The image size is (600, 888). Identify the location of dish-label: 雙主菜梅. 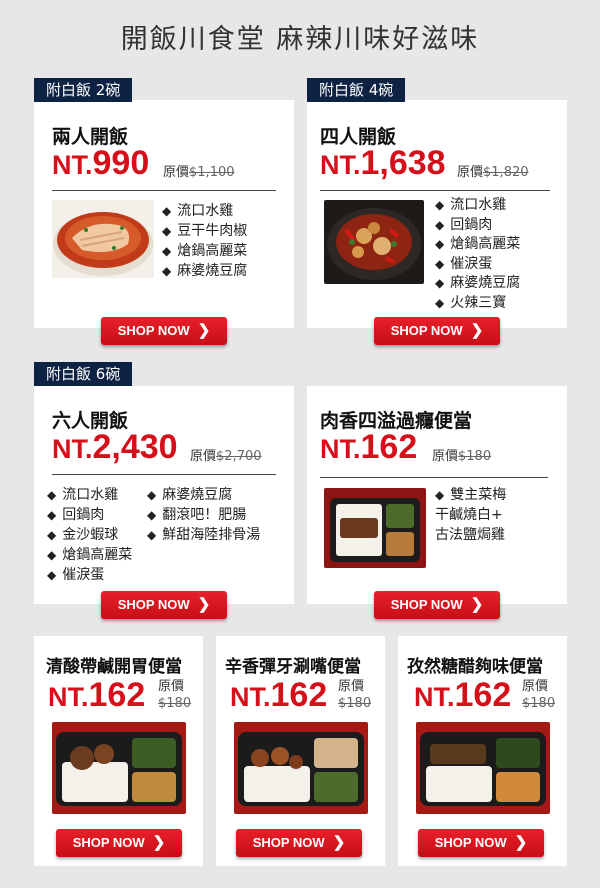
(478, 495).